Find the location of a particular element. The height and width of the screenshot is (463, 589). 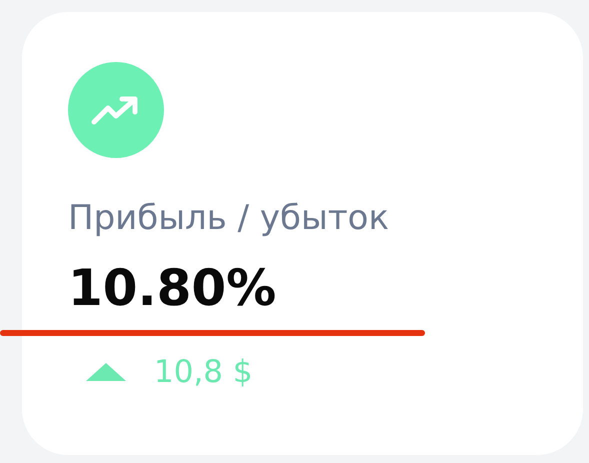

metric-value: 10.80% is located at coordinates (172, 288).